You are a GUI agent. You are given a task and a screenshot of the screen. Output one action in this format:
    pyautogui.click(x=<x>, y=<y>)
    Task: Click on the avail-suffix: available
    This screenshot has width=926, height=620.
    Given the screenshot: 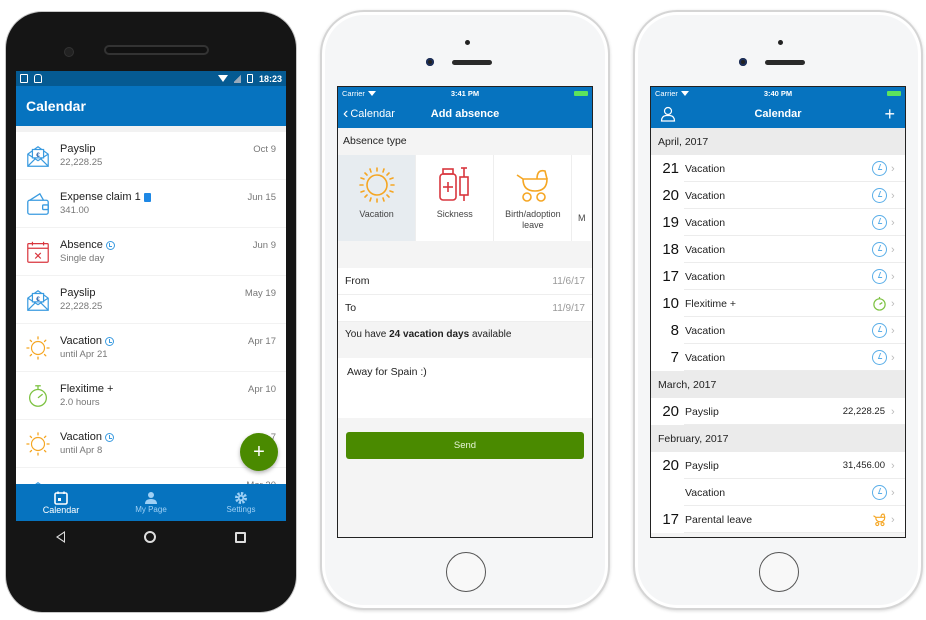 What is the action you would take?
    pyautogui.click(x=490, y=334)
    